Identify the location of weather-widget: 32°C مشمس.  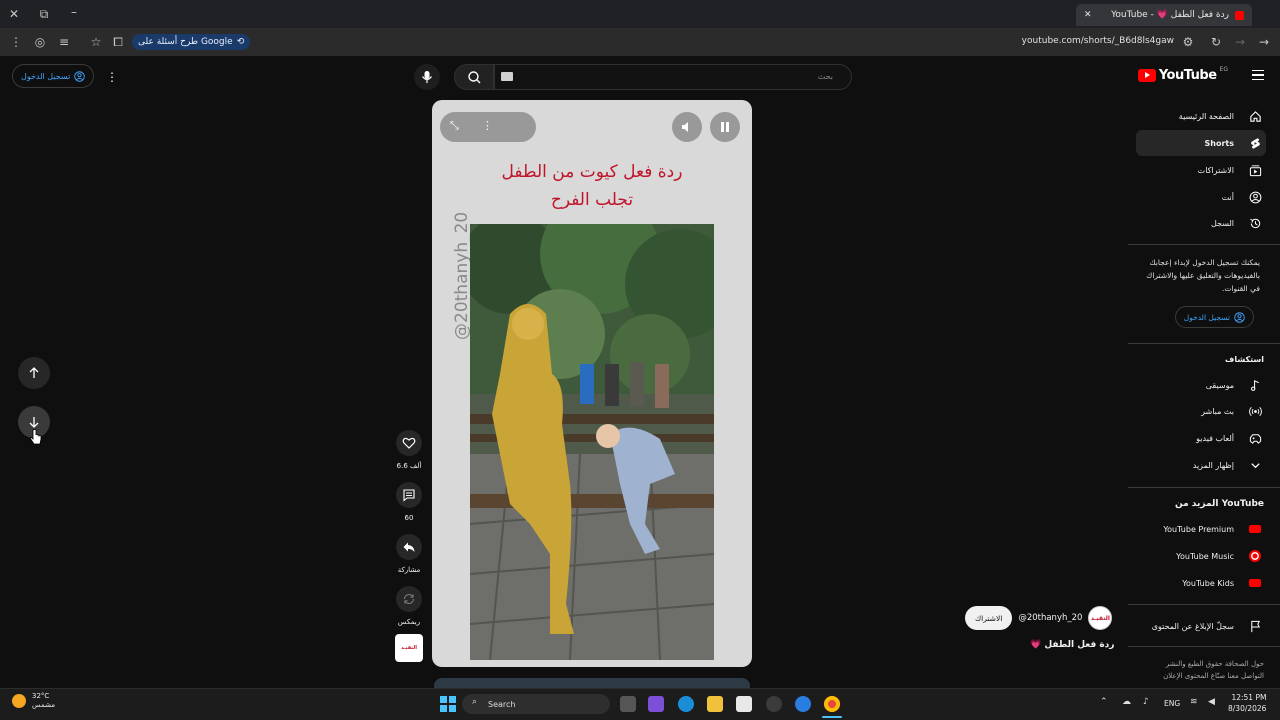
(33, 701).